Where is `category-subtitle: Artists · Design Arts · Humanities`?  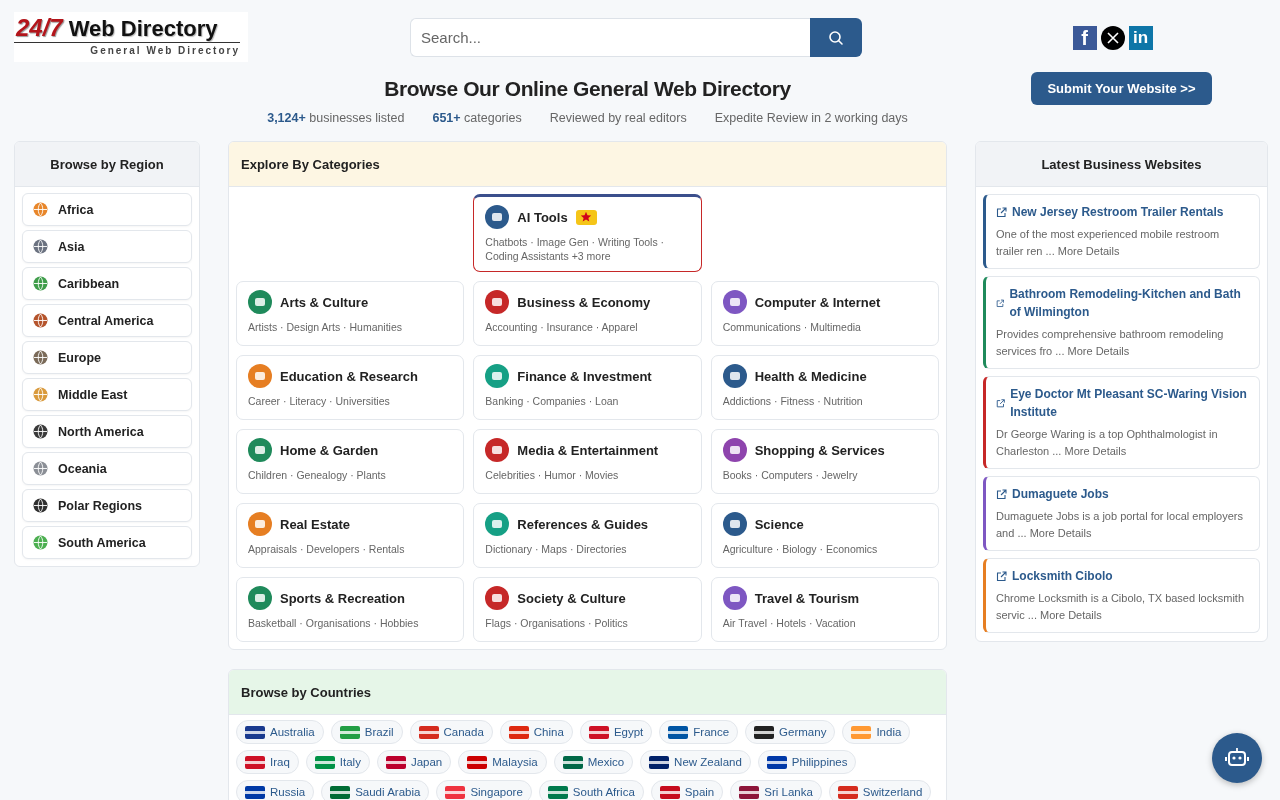 category-subtitle: Artists · Design Arts · Humanities is located at coordinates (326, 327).